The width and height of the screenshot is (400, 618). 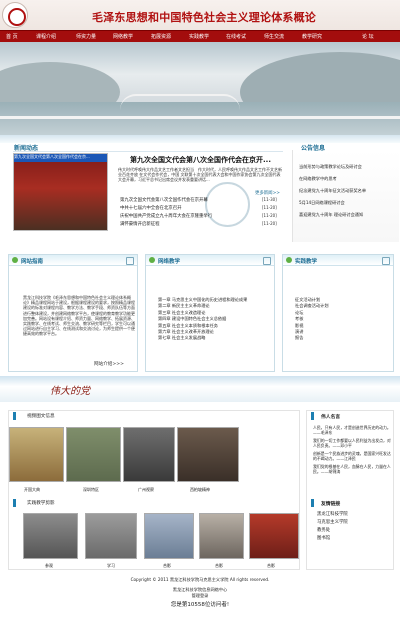 What do you see at coordinates (269, 199) in the screenshot?
I see `news-date: [11-30]` at bounding box center [269, 199].